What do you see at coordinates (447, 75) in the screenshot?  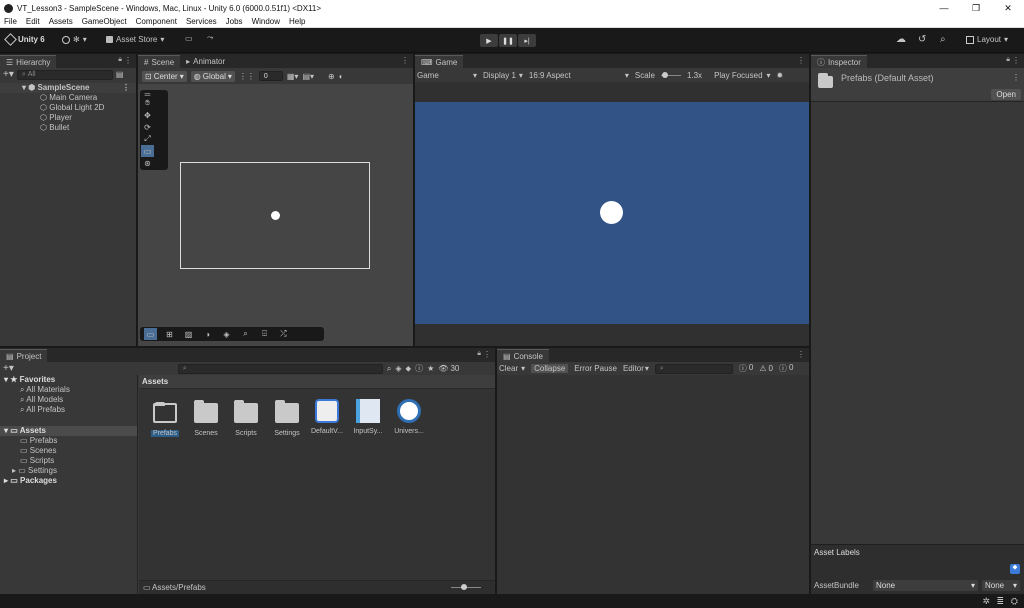 I see `game-mode-dropdown: Game ▾` at bounding box center [447, 75].